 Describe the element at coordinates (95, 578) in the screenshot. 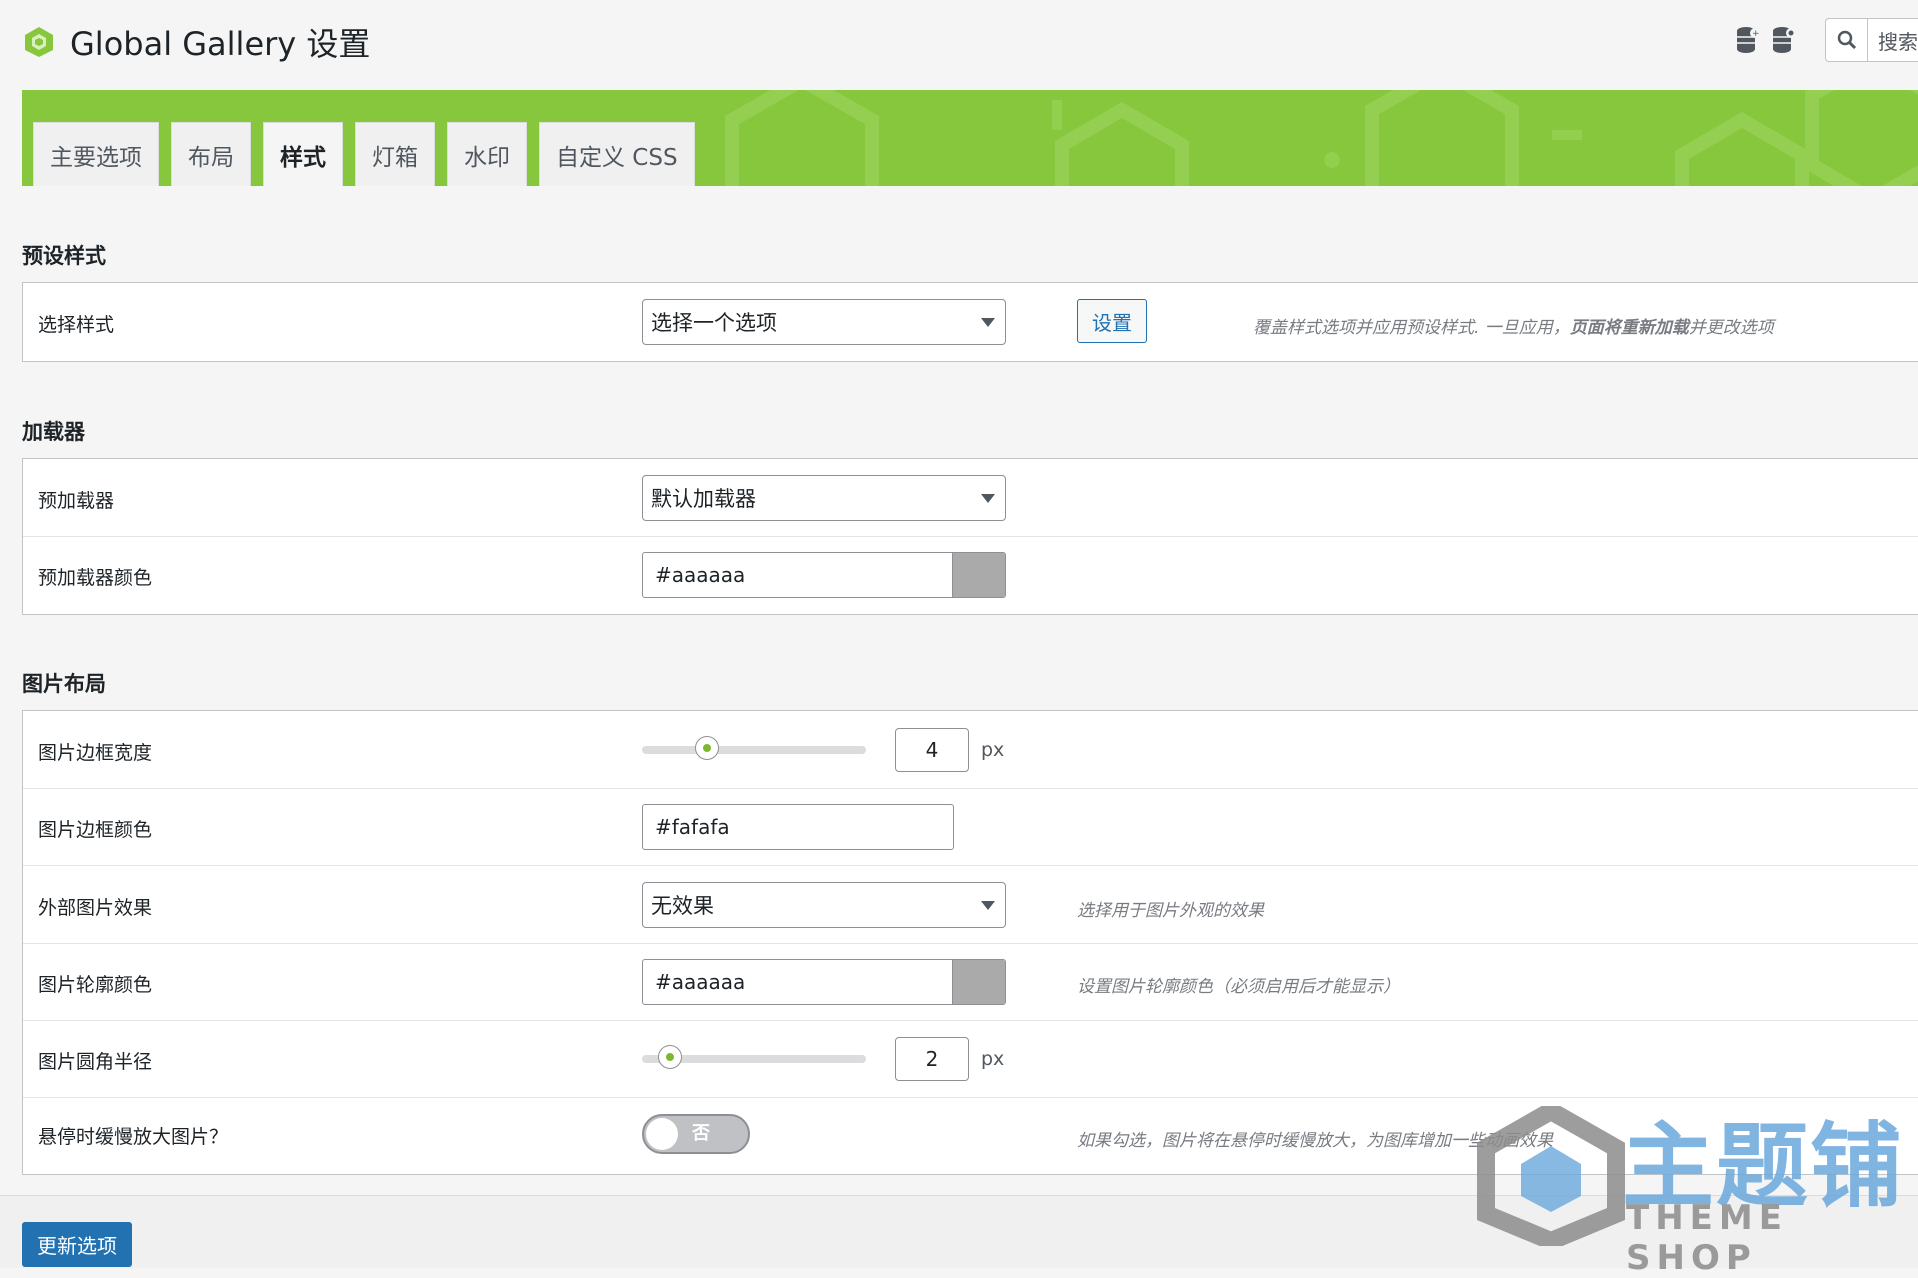

I see `preloader-color-label: 预加载器颜色` at that location.